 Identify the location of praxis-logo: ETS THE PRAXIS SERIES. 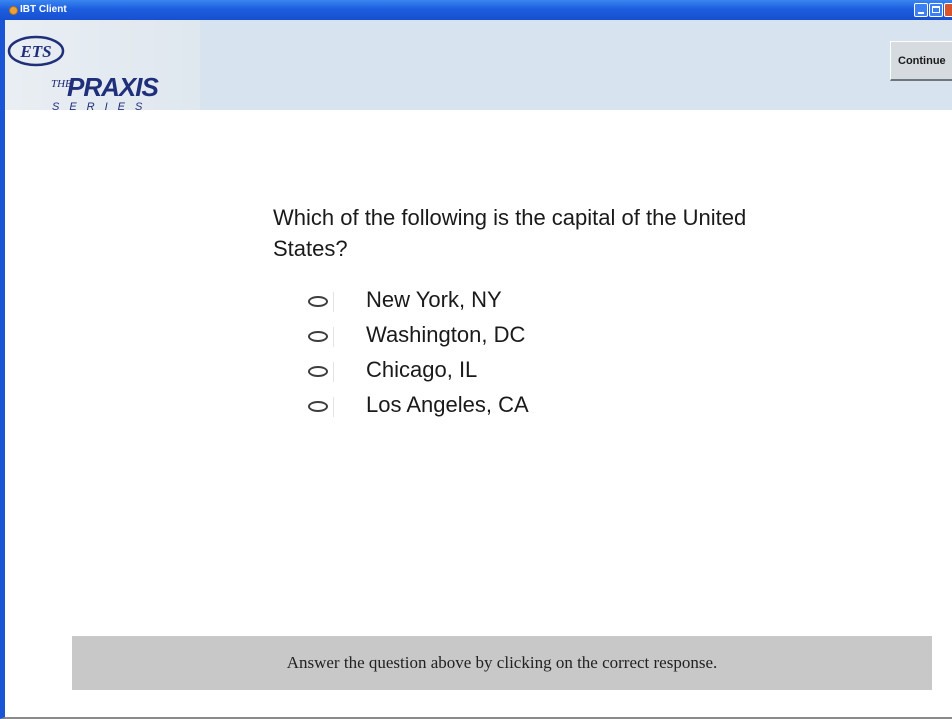
(102, 66).